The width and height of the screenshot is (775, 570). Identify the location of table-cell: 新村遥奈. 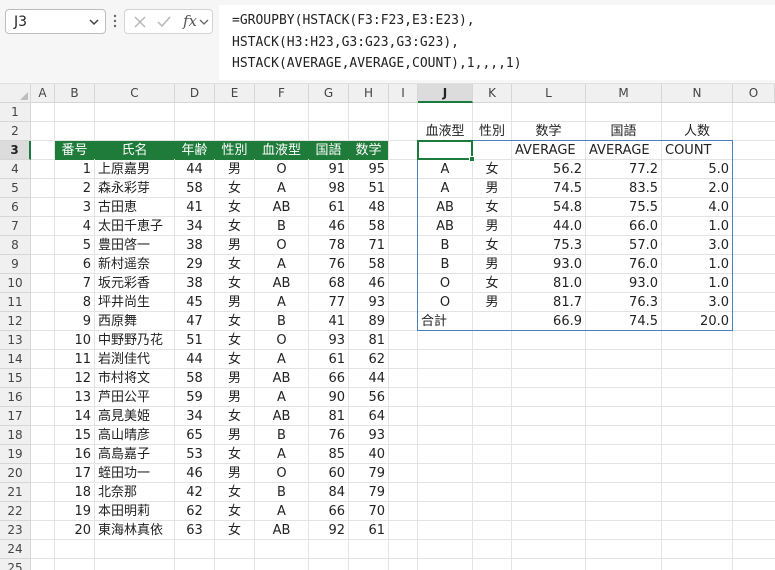
(134, 264).